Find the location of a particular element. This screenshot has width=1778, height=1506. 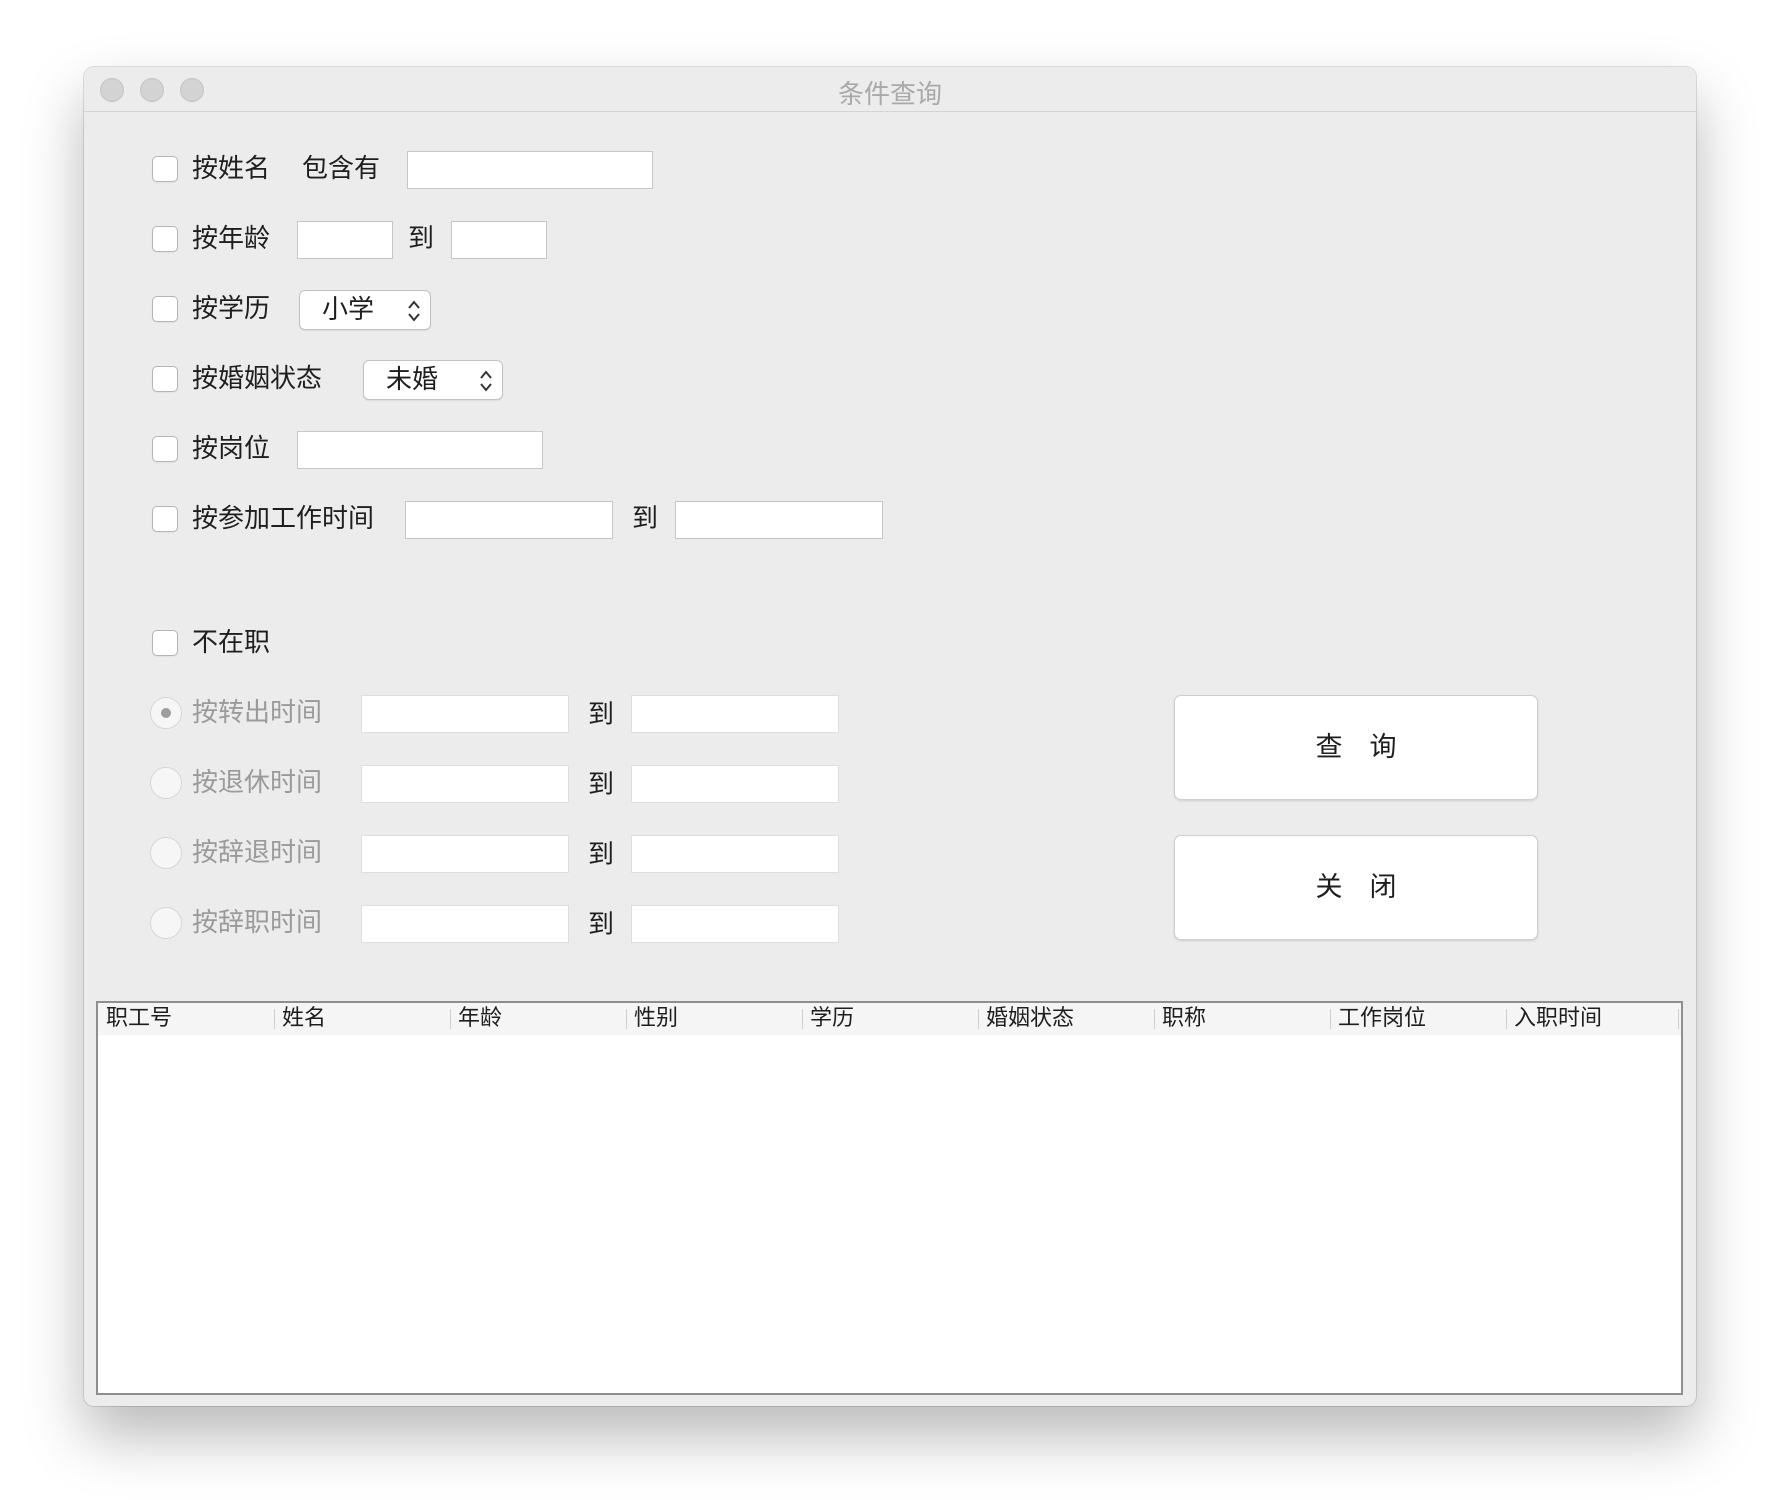

table-header: 职工号 姓名 年龄 性别 学历 婚姻状态 职称 工作岗位 入职时间 is located at coordinates (889, 1019).